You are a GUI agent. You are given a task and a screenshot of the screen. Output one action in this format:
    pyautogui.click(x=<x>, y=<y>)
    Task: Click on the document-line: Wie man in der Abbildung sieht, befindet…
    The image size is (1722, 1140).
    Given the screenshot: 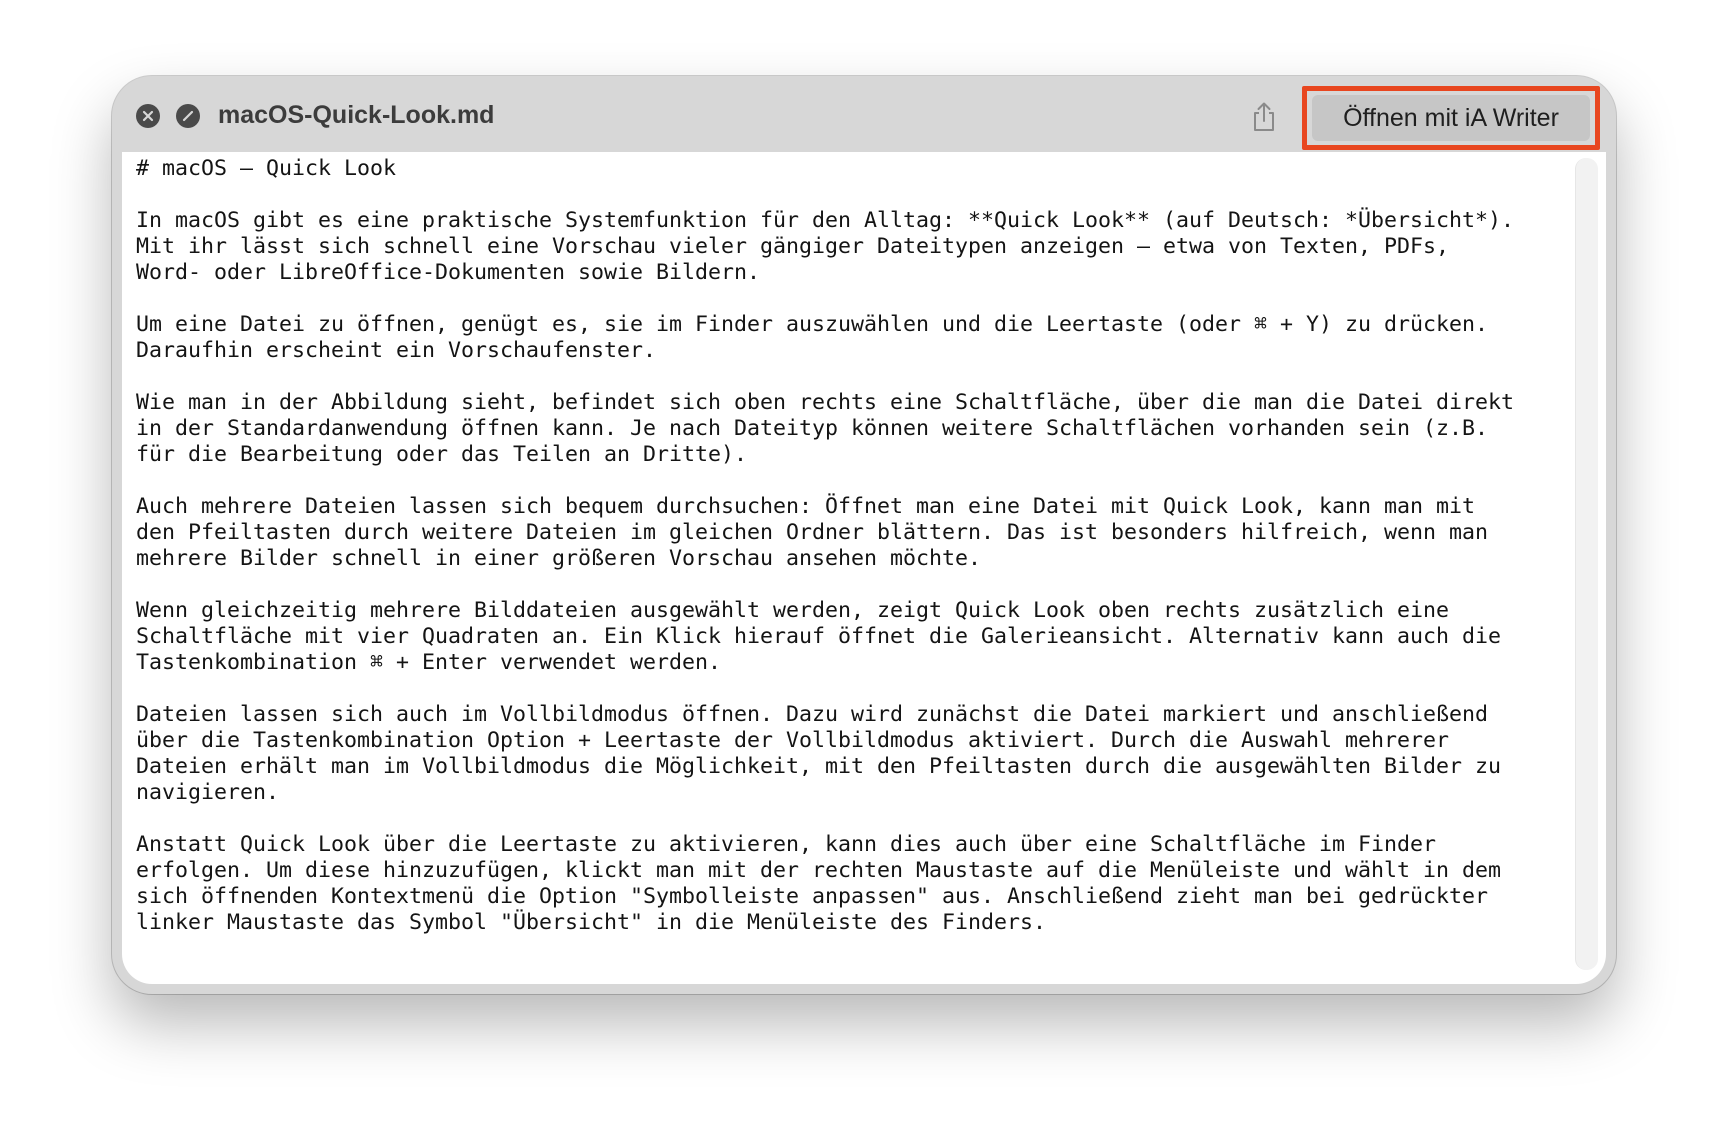 What is the action you would take?
    pyautogui.click(x=825, y=402)
    